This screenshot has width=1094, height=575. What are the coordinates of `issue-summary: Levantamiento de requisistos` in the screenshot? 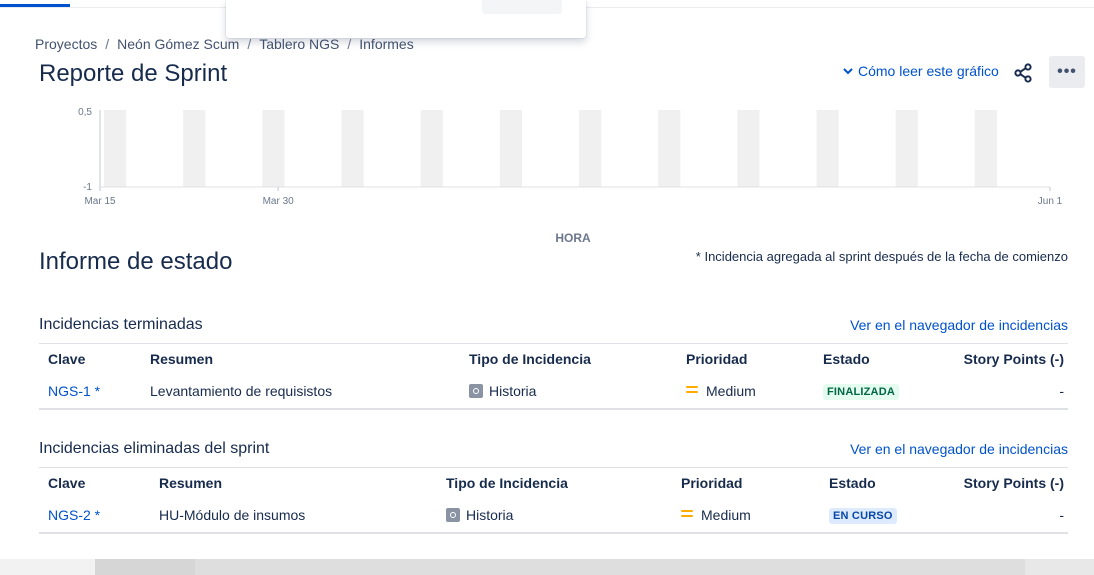 It's located at (300, 392).